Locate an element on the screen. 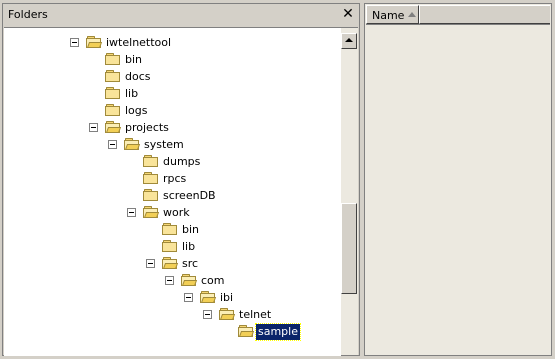 This screenshot has width=555, height=359. tree-item-label: screenDB is located at coordinates (189, 196).